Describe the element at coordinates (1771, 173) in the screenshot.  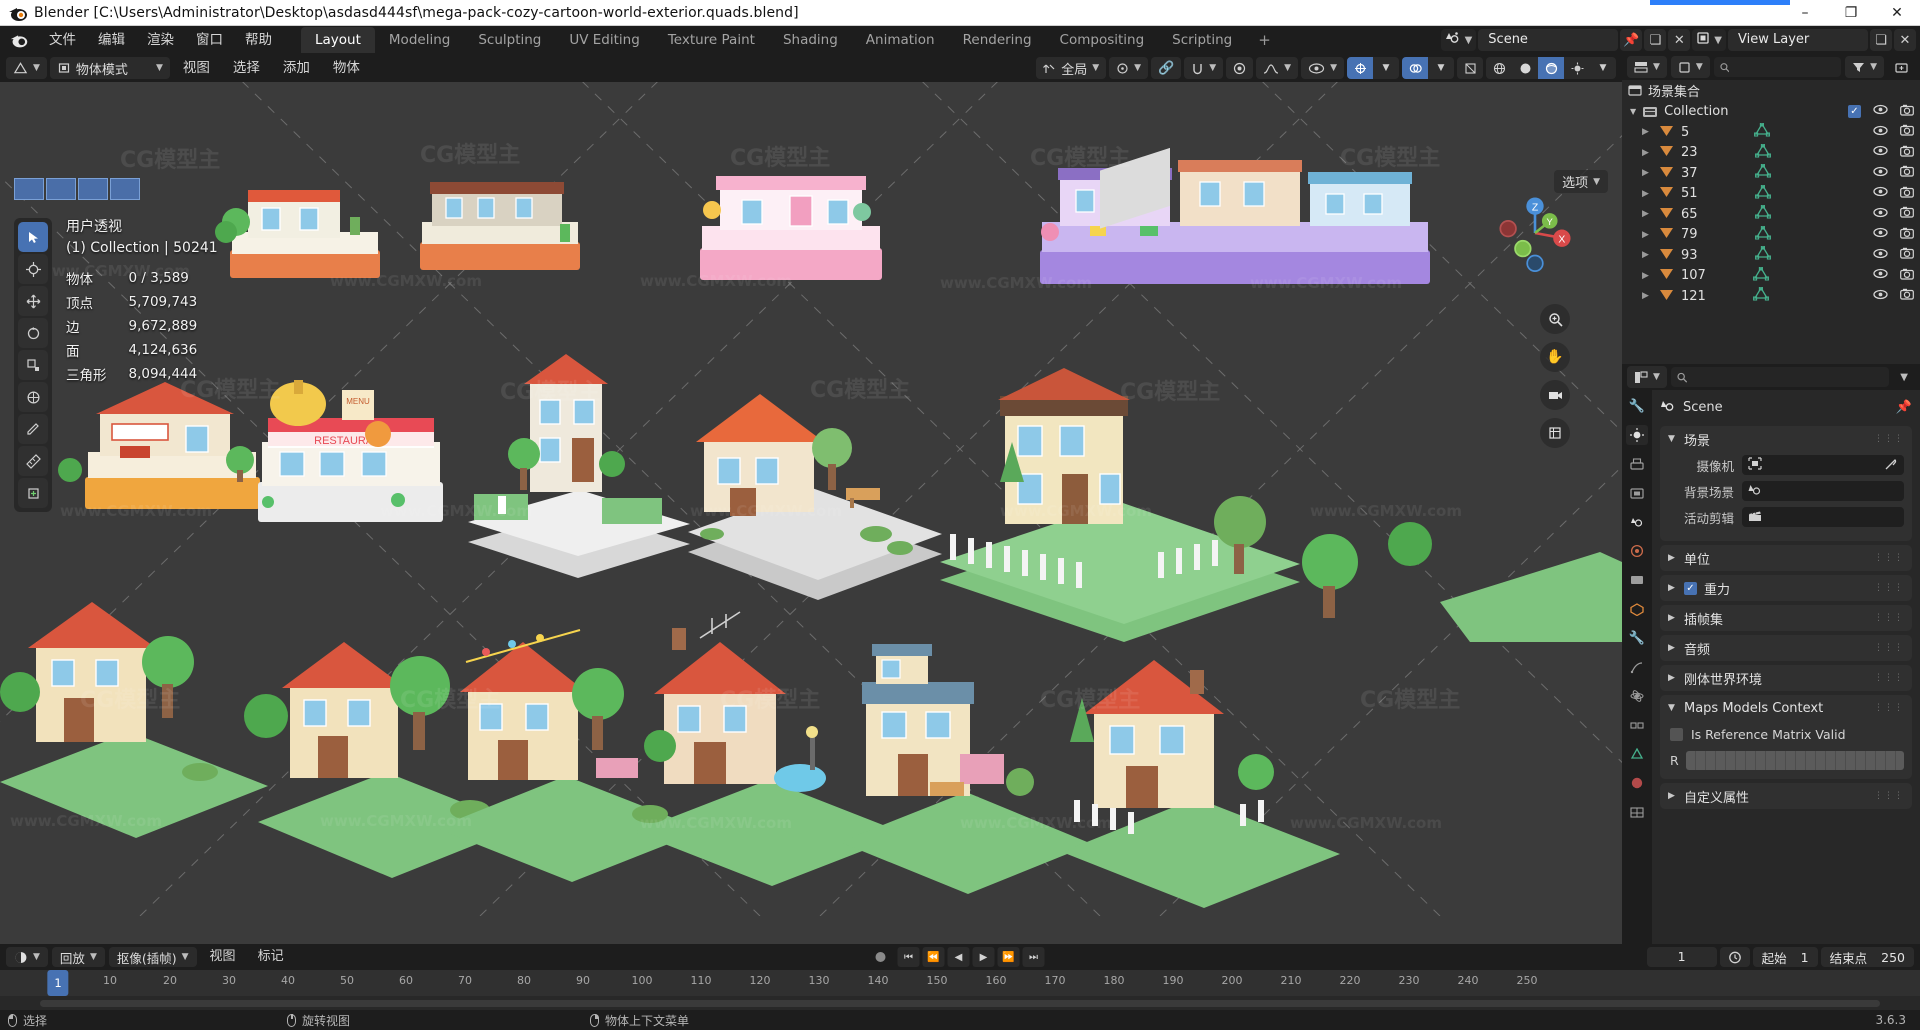
I see `outliner-object-row: ▶ 37` at that location.